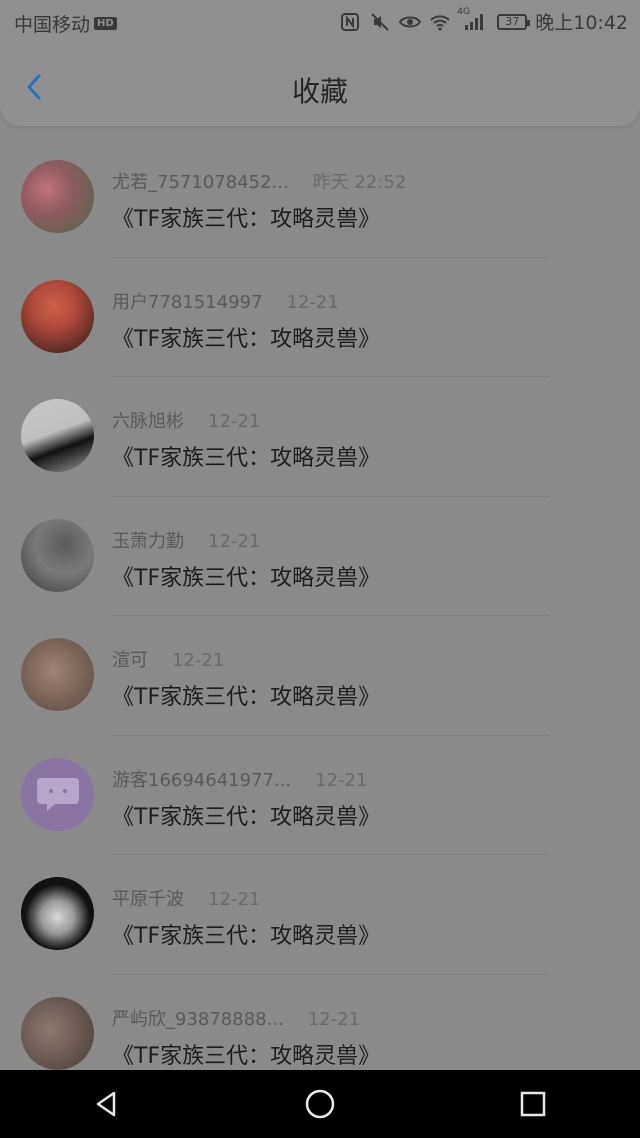 The height and width of the screenshot is (1138, 640). Describe the element at coordinates (52, 25) in the screenshot. I see `carrier-name: 中国移动` at that location.